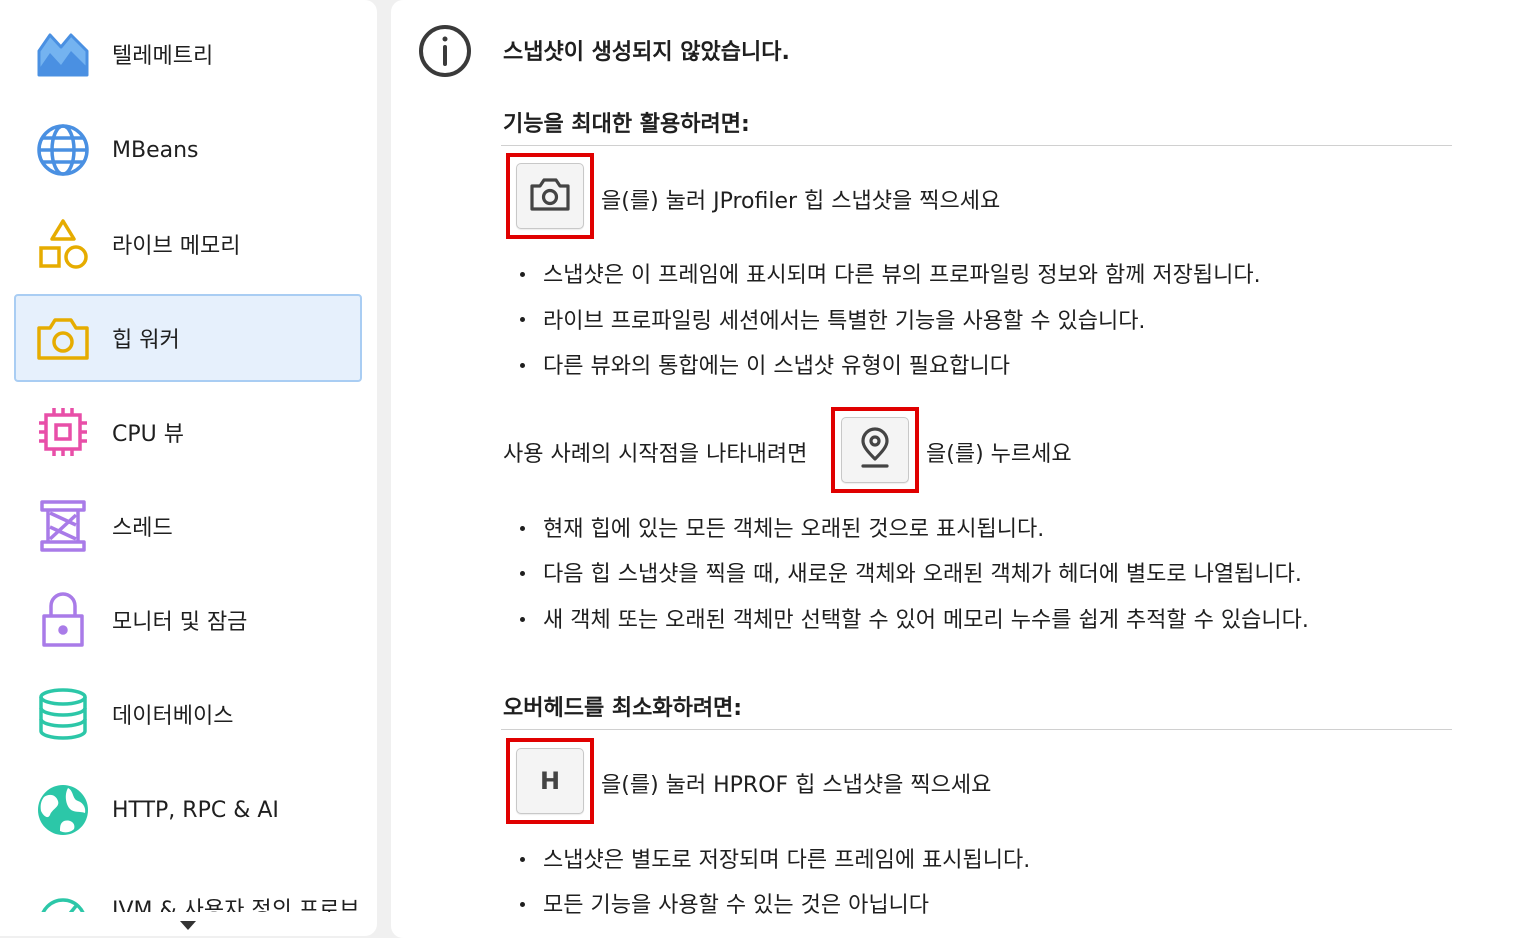 This screenshot has height=938, width=1526. I want to click on take-hprof-snapshot-button: H, so click(550, 781).